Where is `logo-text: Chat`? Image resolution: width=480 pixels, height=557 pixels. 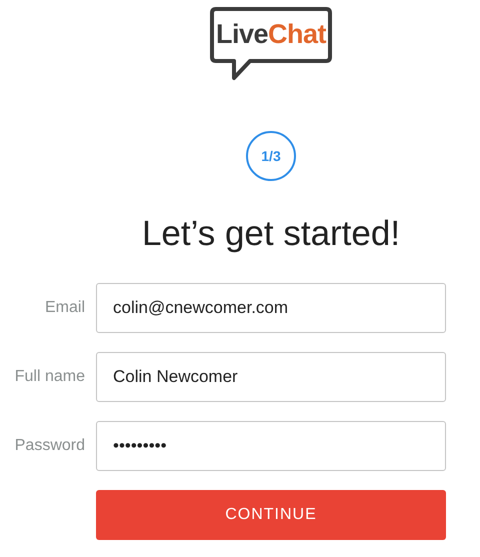
logo-text: Chat is located at coordinates (297, 34).